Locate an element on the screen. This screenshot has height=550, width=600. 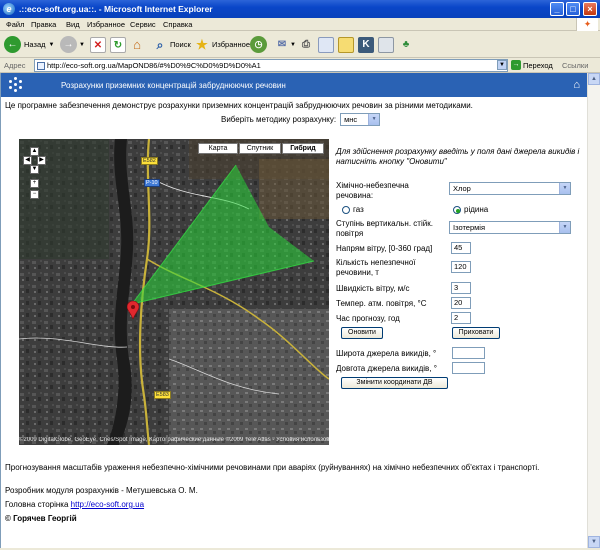
update-button: Оновити is located at coordinates (362, 333).